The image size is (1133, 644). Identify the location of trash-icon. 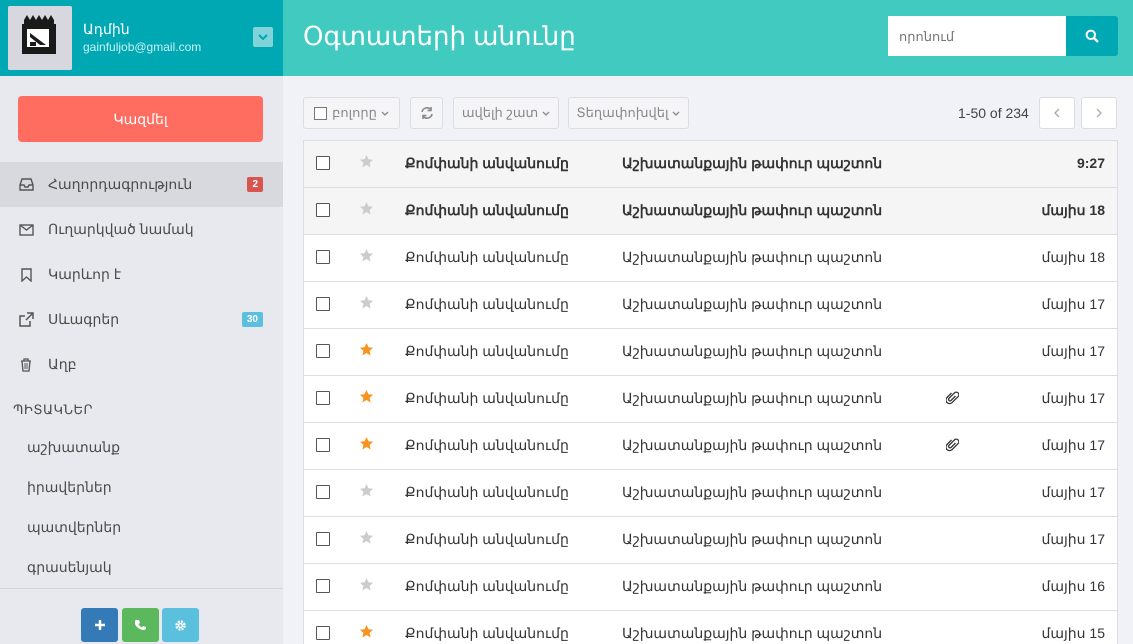
(26, 365).